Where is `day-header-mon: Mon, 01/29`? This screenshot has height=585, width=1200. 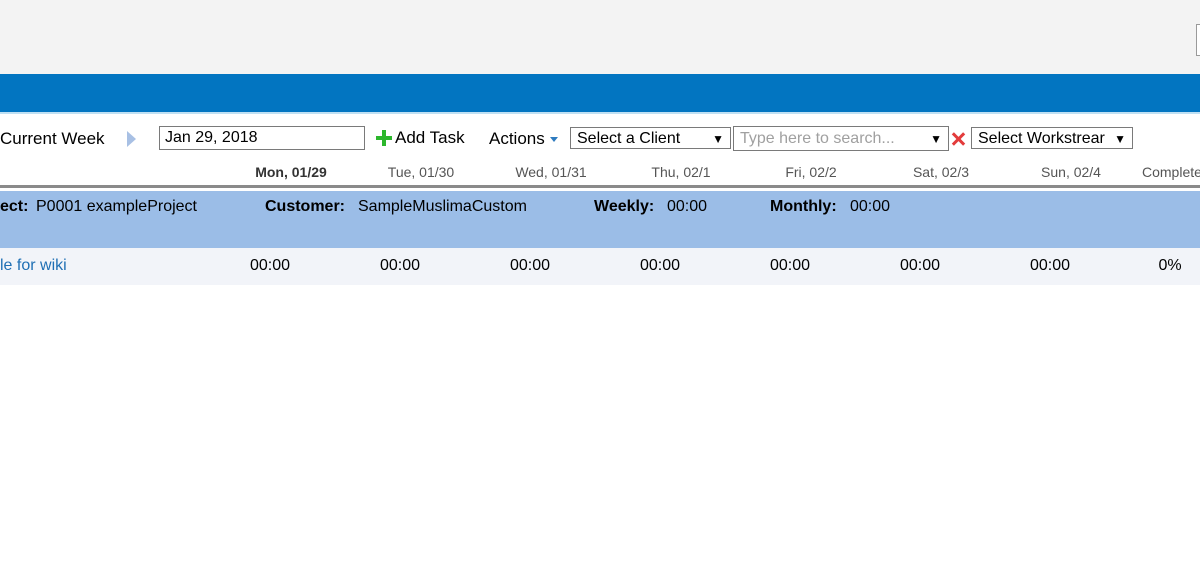 day-header-mon: Mon, 01/29 is located at coordinates (291, 172).